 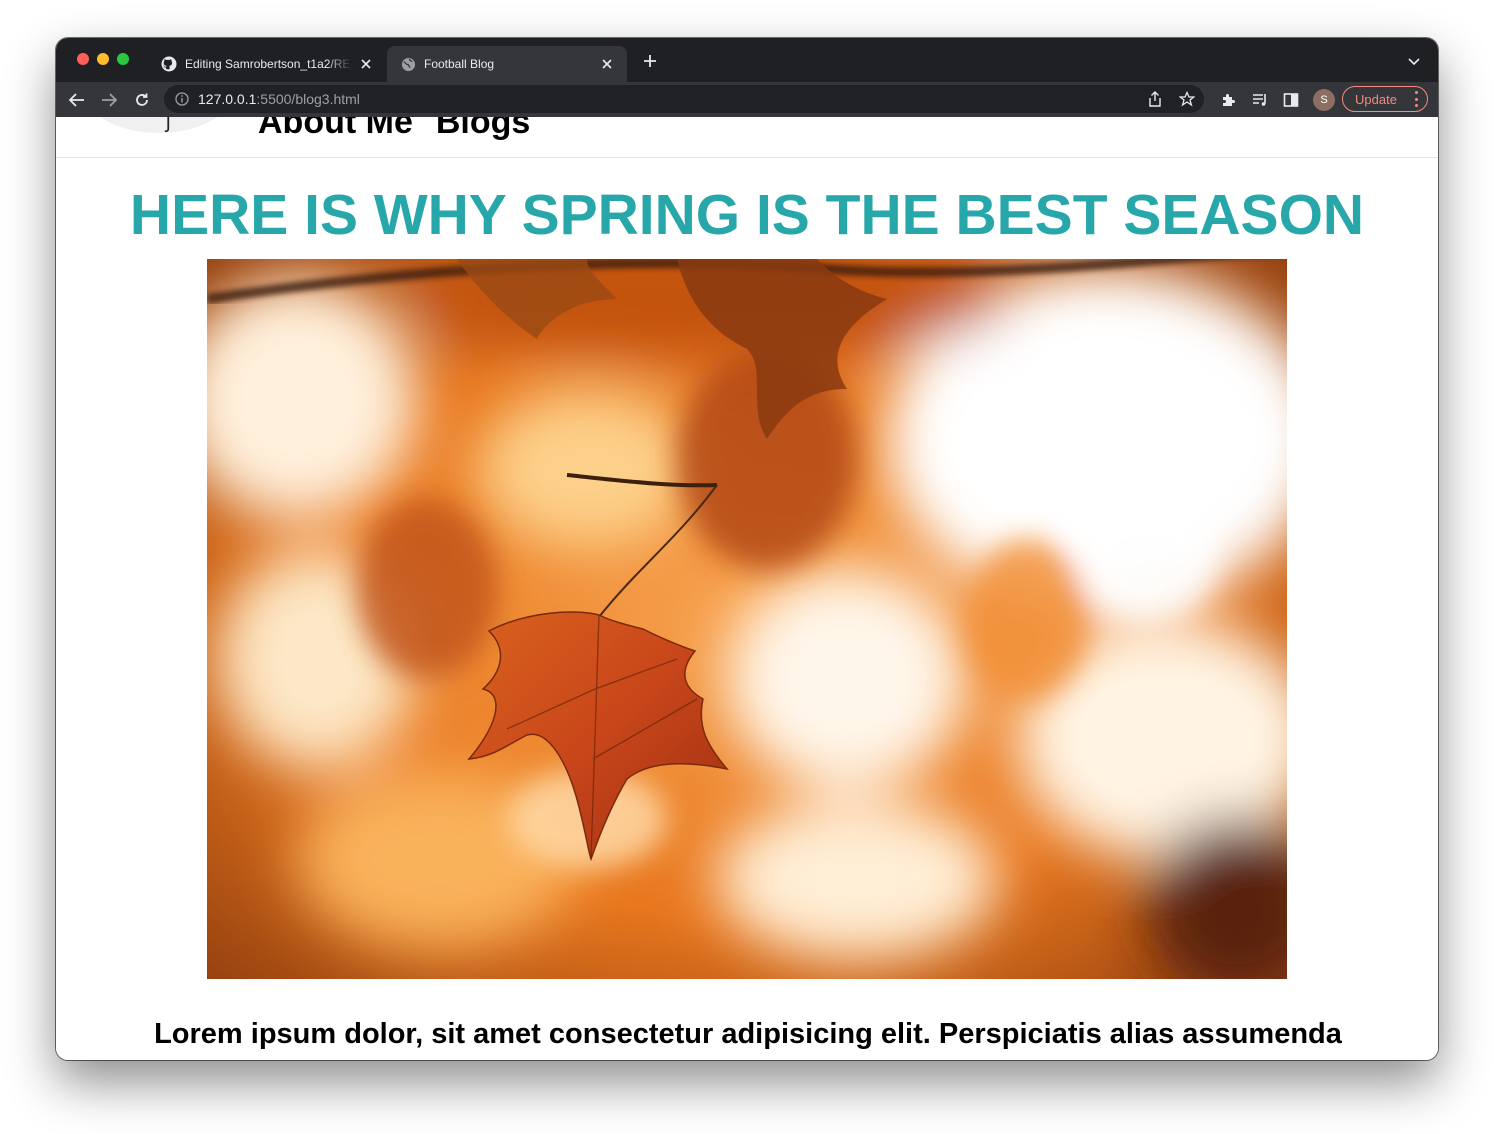 I want to click on github-icon, so click(x=169, y=64).